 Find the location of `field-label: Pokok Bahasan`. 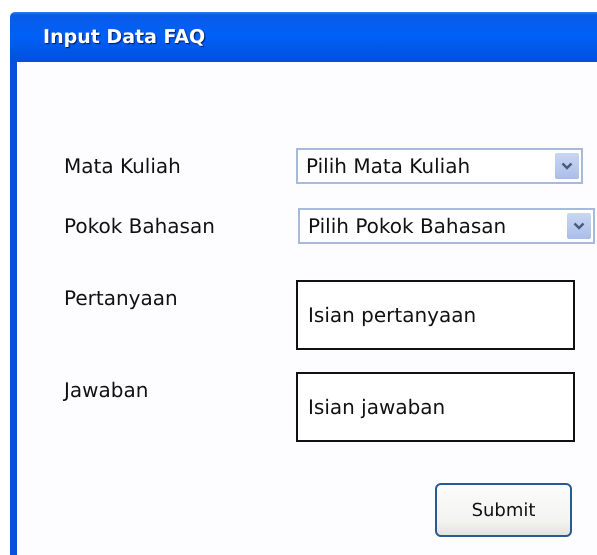

field-label: Pokok Bahasan is located at coordinates (140, 226).